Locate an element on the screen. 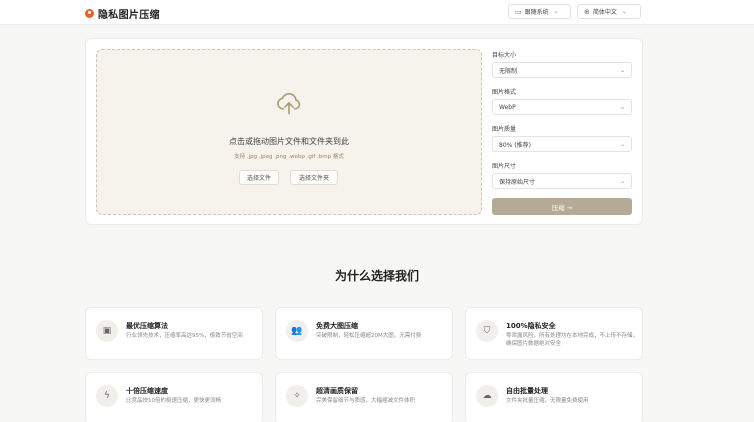 Image resolution: width=754 pixels, height=422 pixels. chip-icon: ▣ is located at coordinates (107, 331).